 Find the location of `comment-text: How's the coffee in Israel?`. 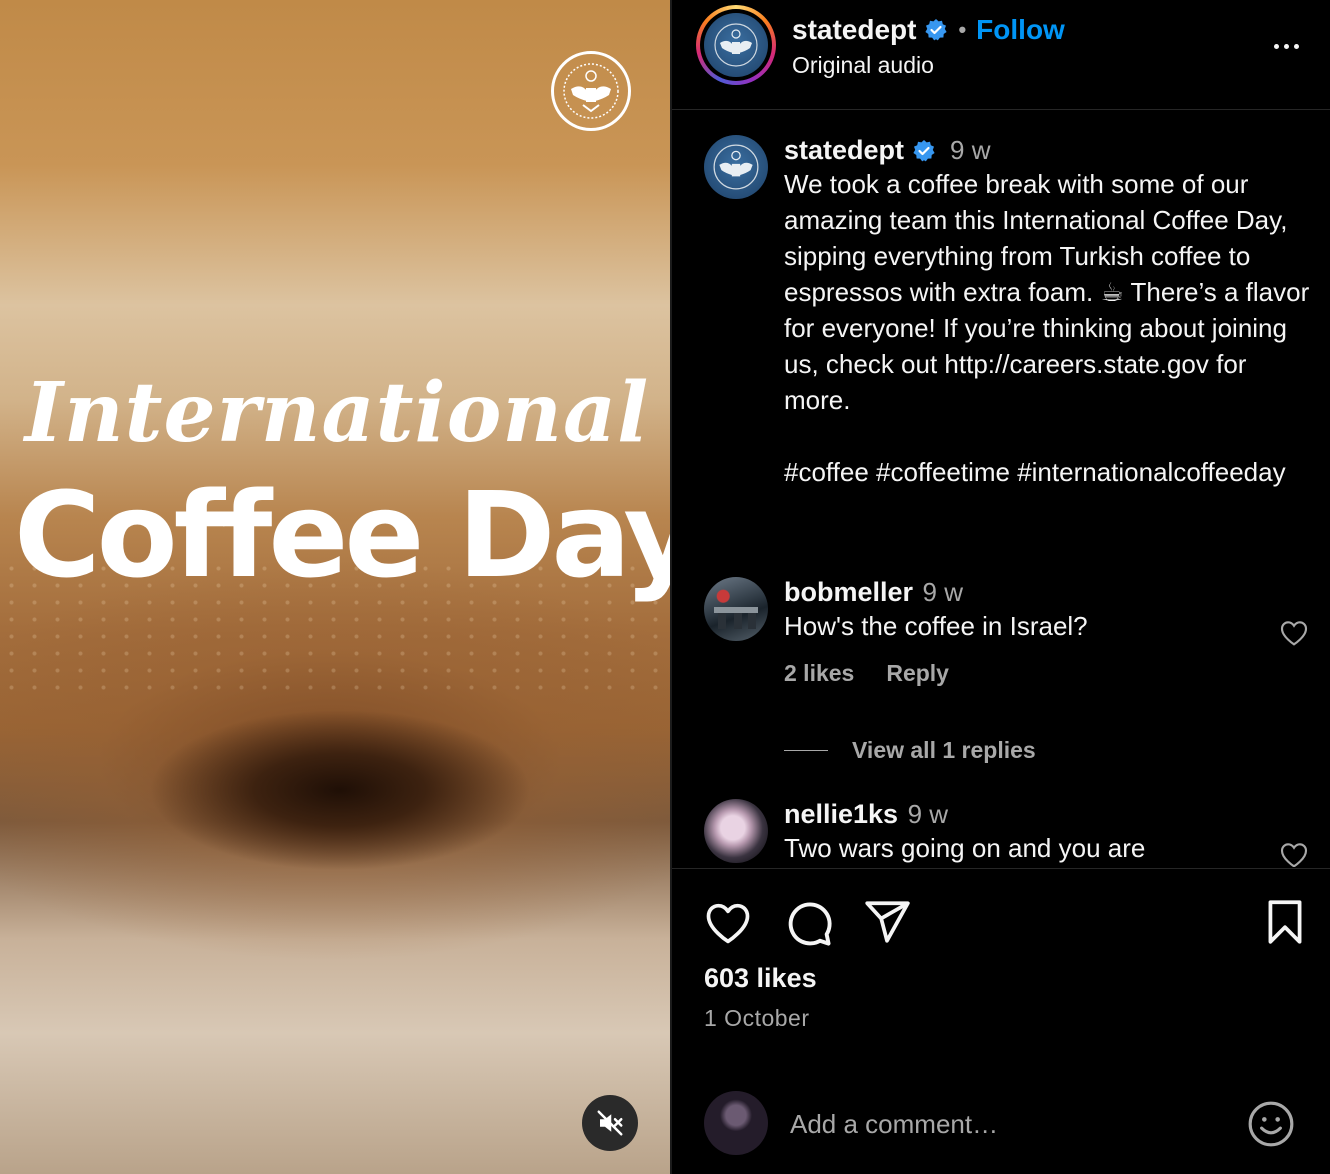

comment-text: How's the coffee in Israel? is located at coordinates (936, 626).